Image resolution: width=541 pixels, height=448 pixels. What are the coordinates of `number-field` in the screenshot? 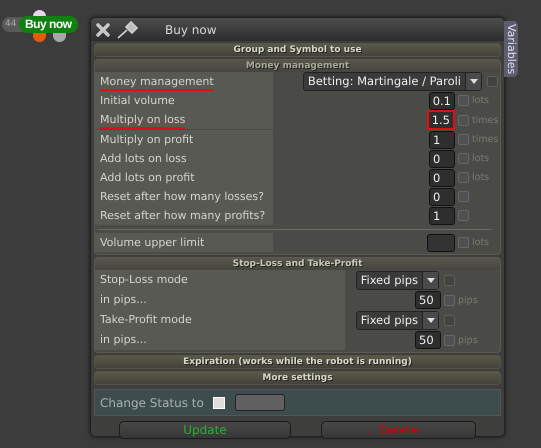 It's located at (441, 243).